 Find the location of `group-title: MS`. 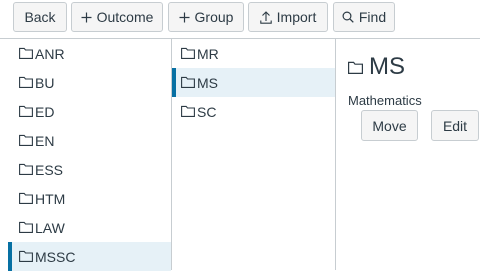

group-title: MS is located at coordinates (376, 67).